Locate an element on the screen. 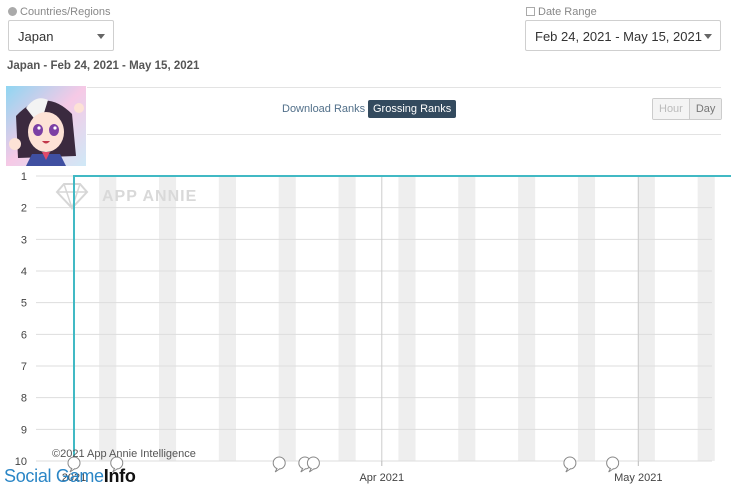  y-tick-label: 7 is located at coordinates (24, 367).